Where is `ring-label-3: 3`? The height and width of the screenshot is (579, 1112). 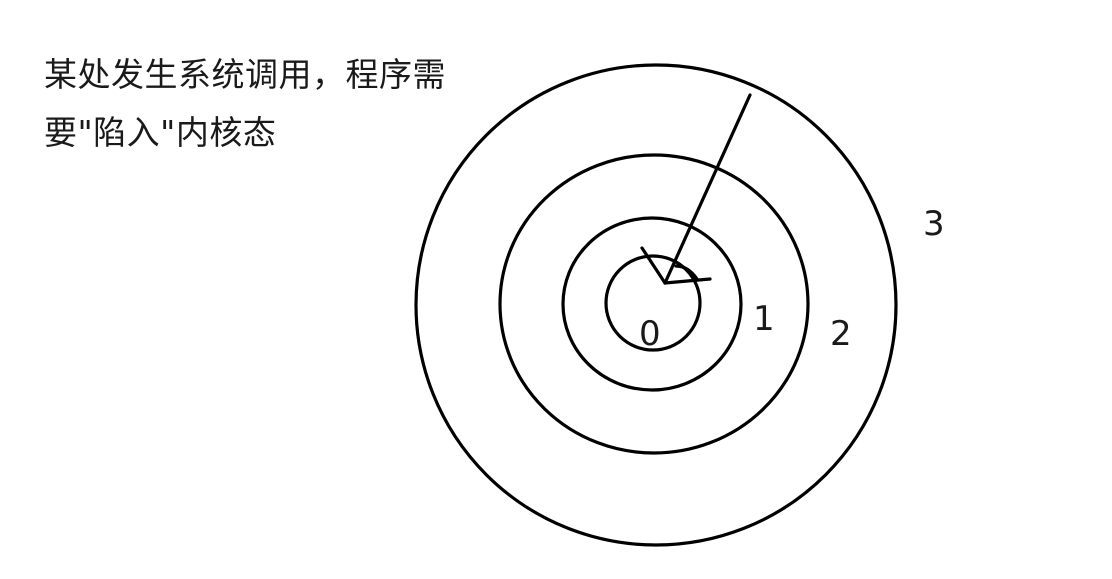
ring-label-3: 3 is located at coordinates (934, 224).